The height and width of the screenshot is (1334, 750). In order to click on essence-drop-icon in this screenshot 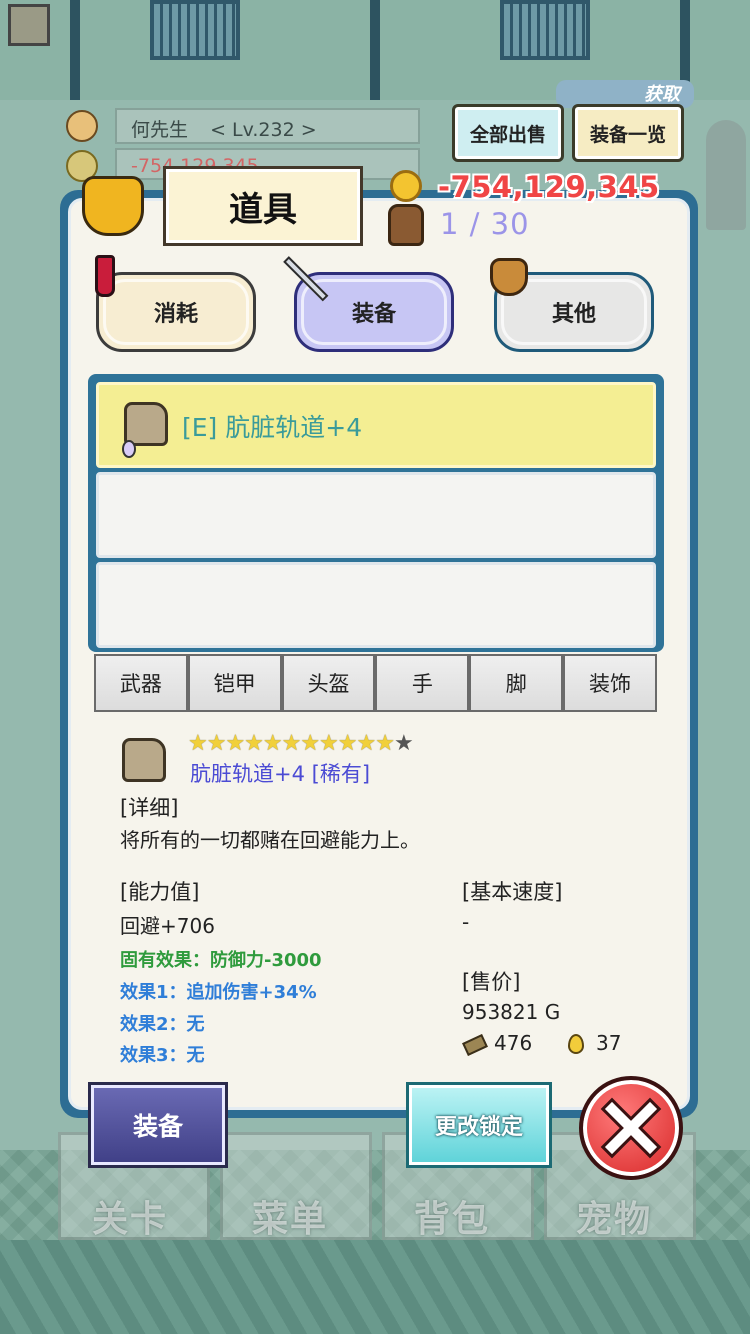, I will do `click(576, 1044)`.